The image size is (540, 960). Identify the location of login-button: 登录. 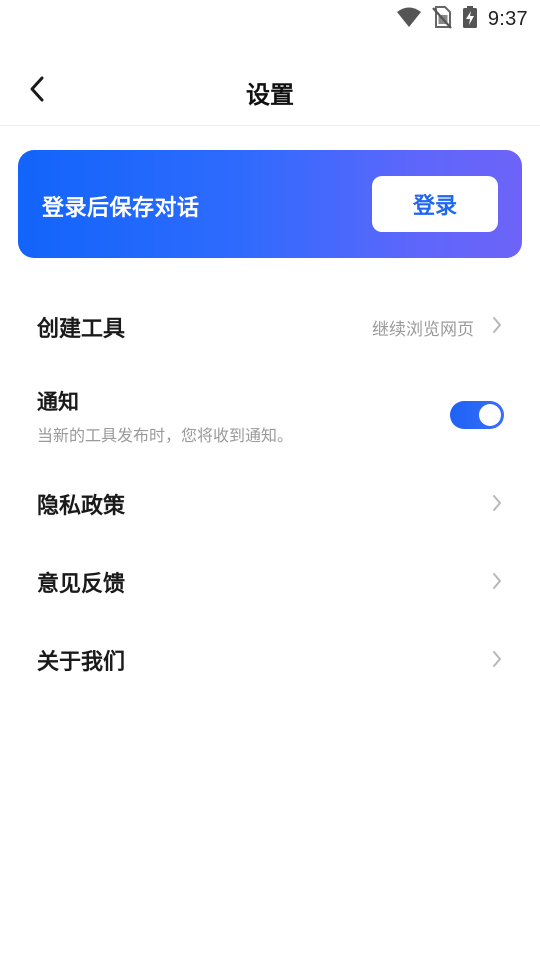
(435, 204).